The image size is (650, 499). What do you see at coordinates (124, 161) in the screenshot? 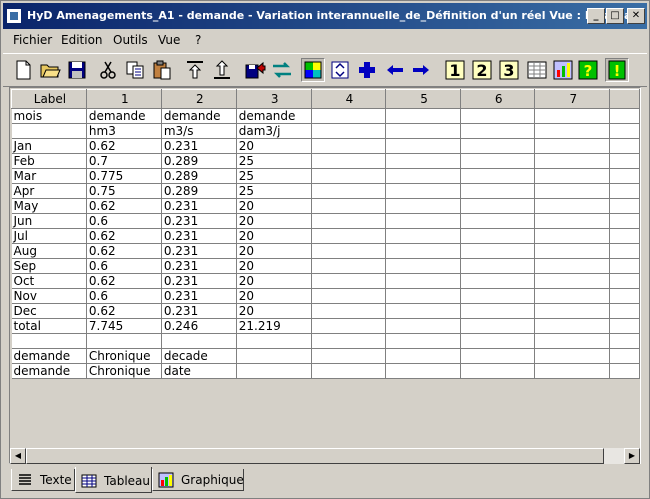
I see `table-cell: 0.7` at bounding box center [124, 161].